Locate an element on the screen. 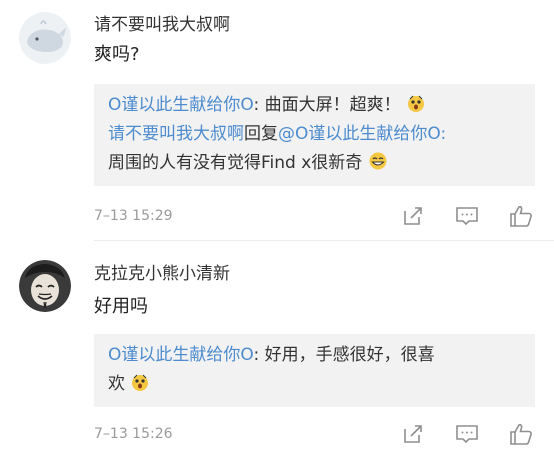 Image resolution: width=554 pixels, height=457 pixels. reply-line: O谨以此生献给你O: 曲面大屏！超爽！ is located at coordinates (314, 105).